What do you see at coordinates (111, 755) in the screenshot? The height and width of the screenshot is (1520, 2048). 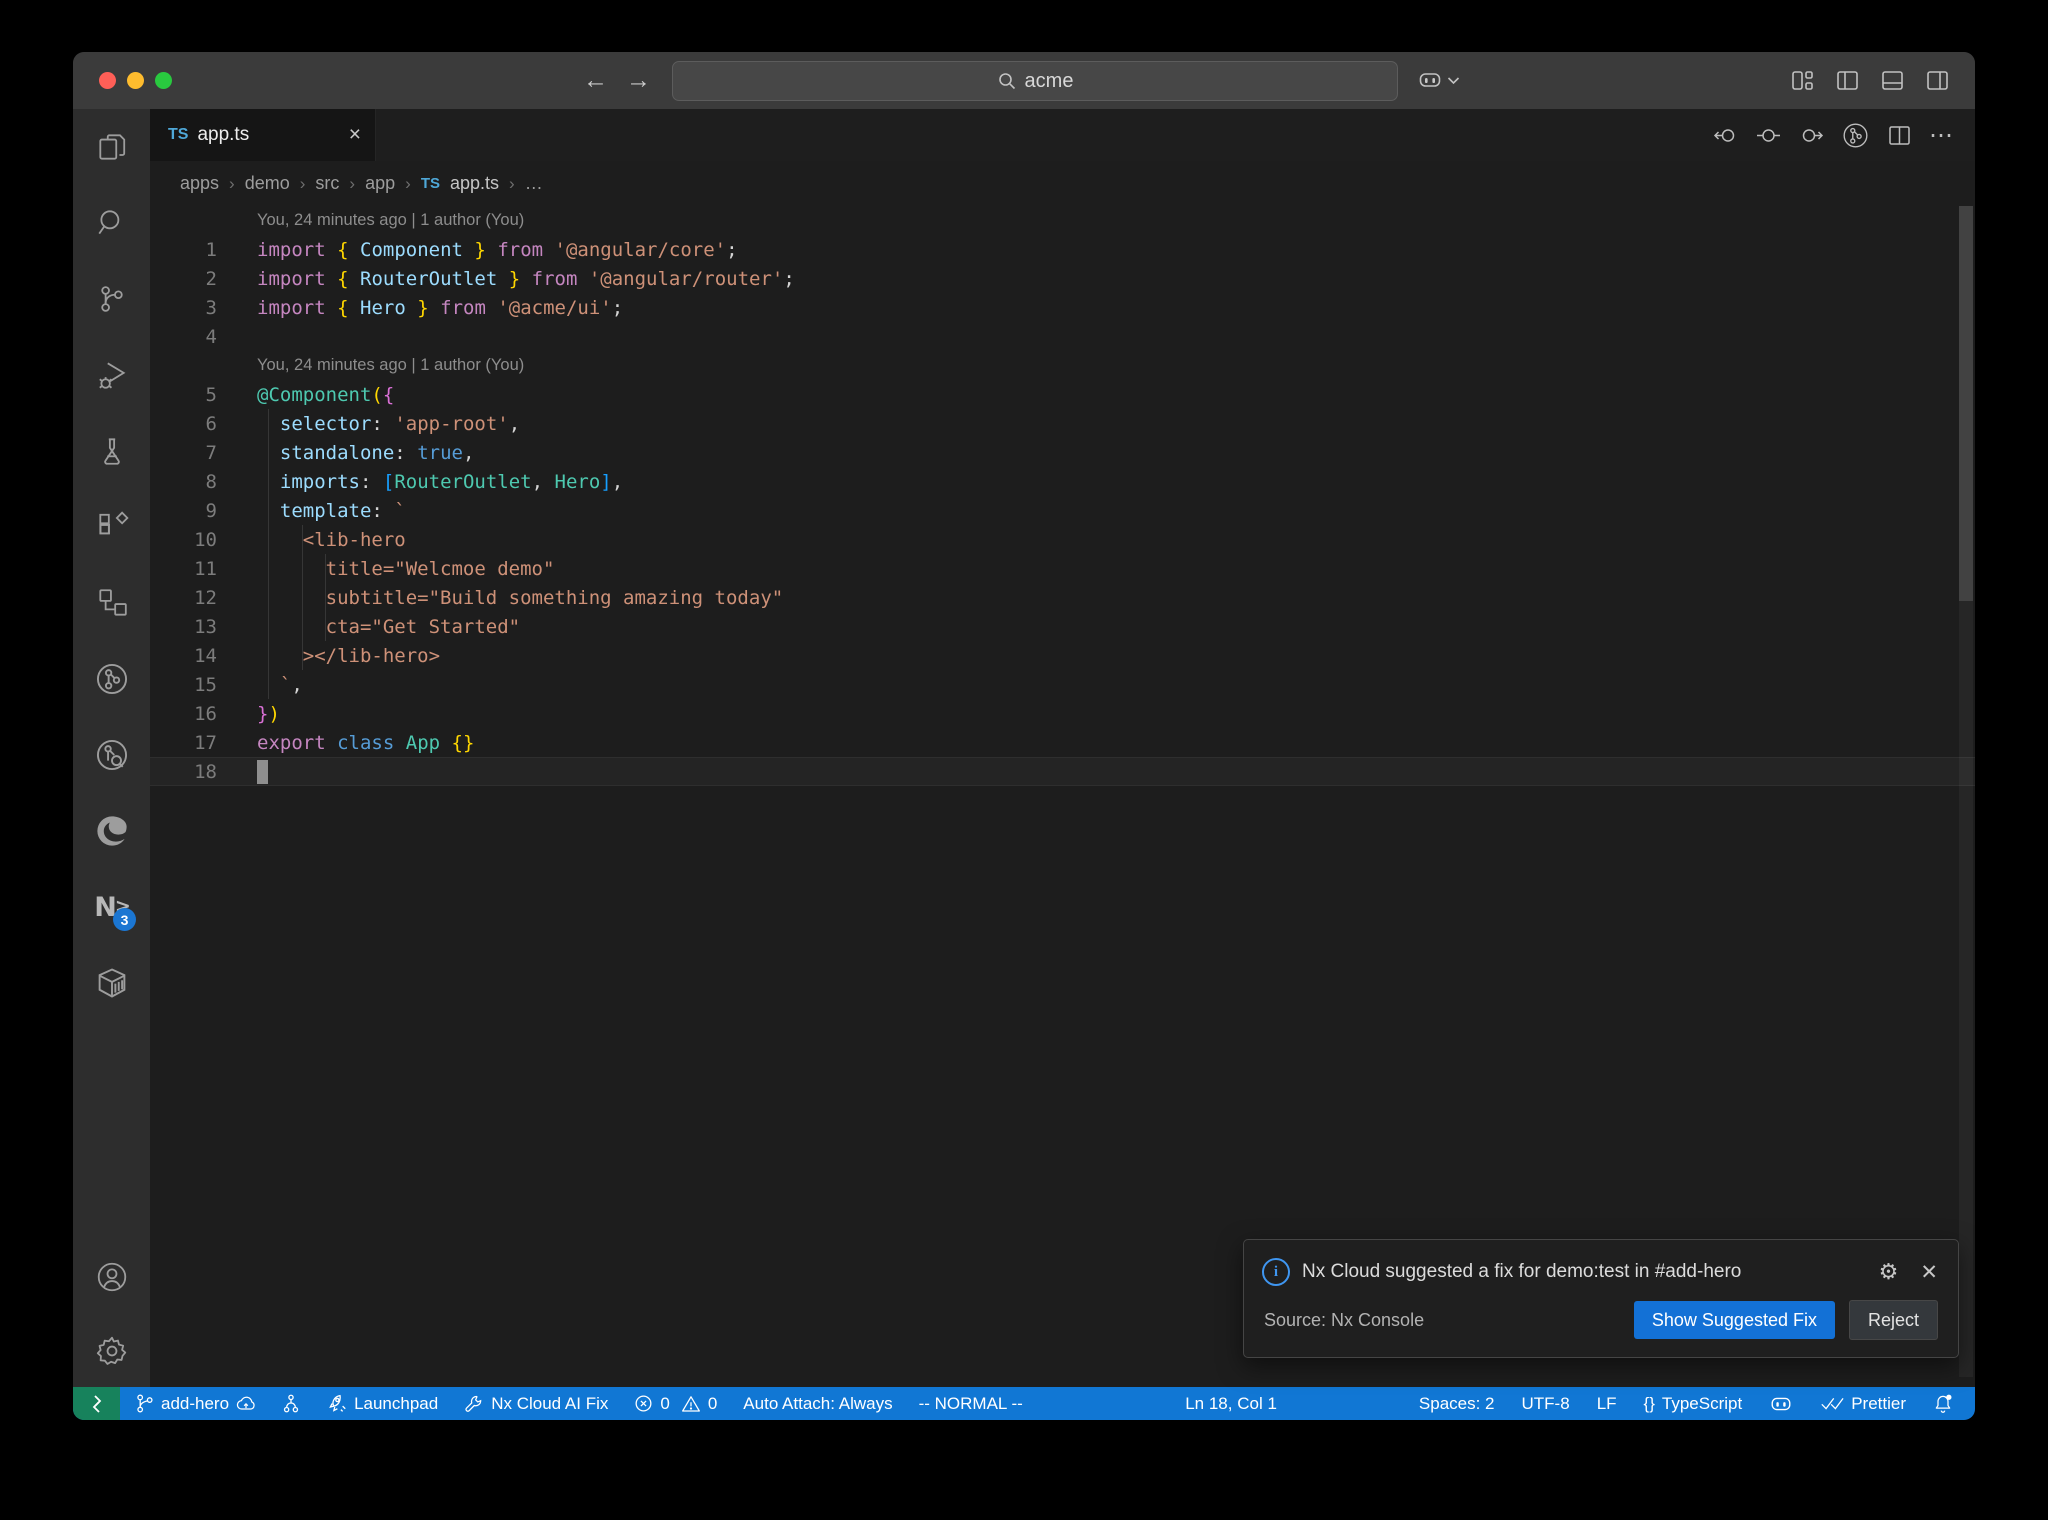 I see `sidebar-item-gitlens-inspect` at bounding box center [111, 755].